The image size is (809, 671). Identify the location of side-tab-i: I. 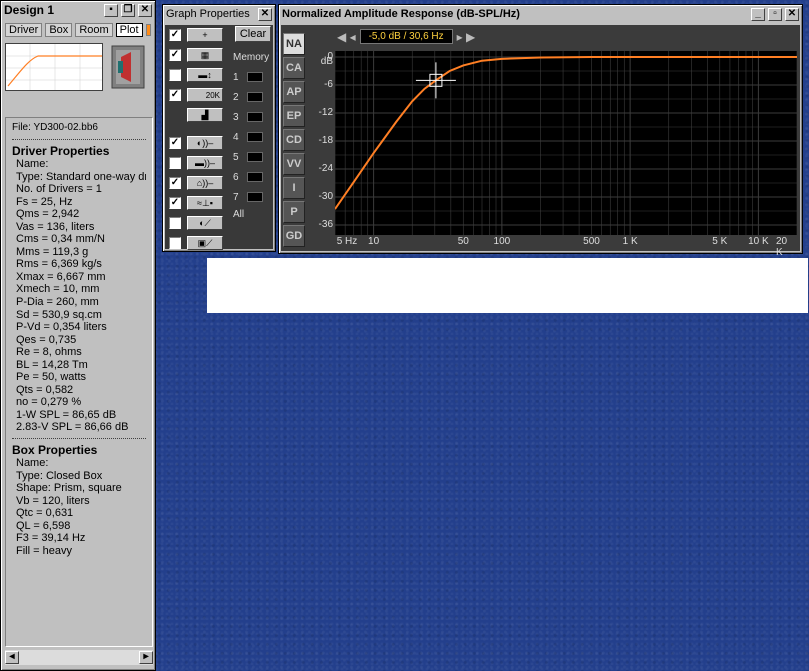
(294, 188).